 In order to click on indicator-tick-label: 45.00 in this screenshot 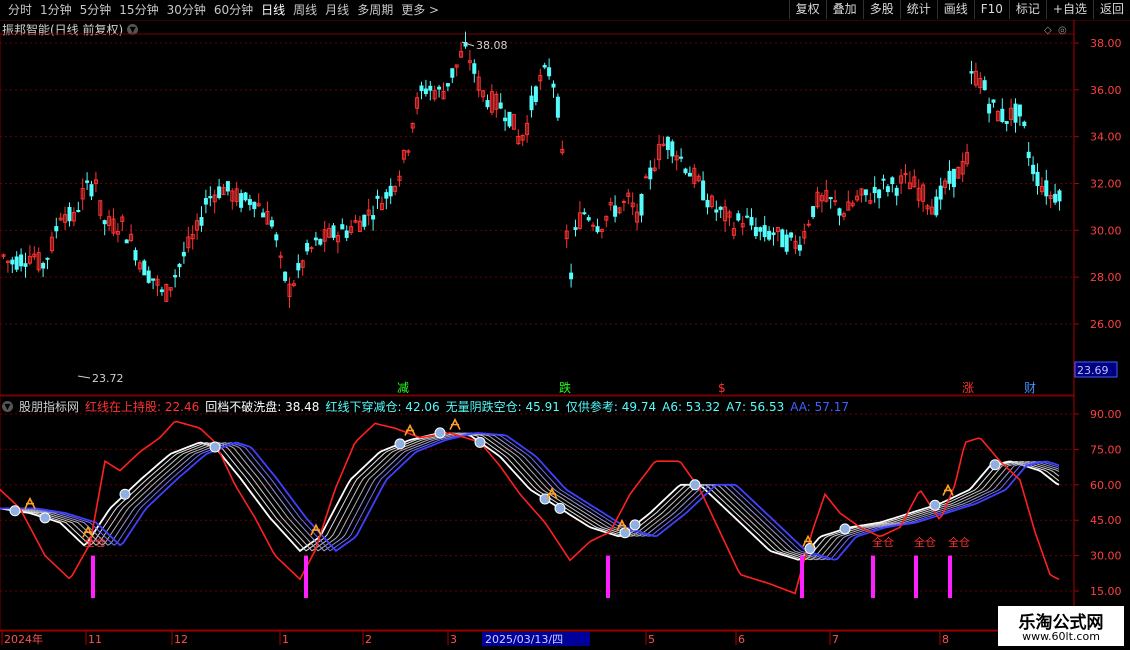, I will do `click(1106, 520)`.